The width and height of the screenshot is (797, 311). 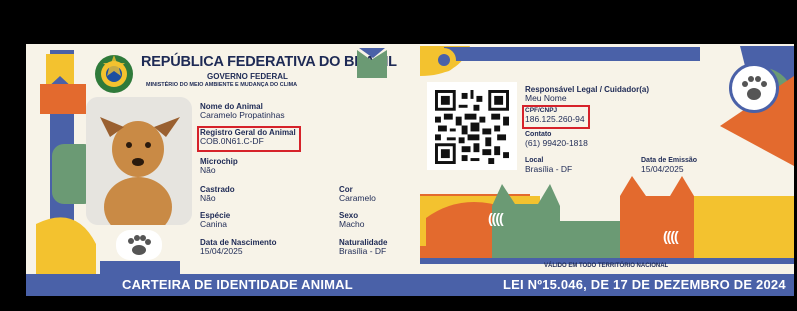 What do you see at coordinates (208, 170) in the screenshot?
I see `microchip-value: Não` at bounding box center [208, 170].